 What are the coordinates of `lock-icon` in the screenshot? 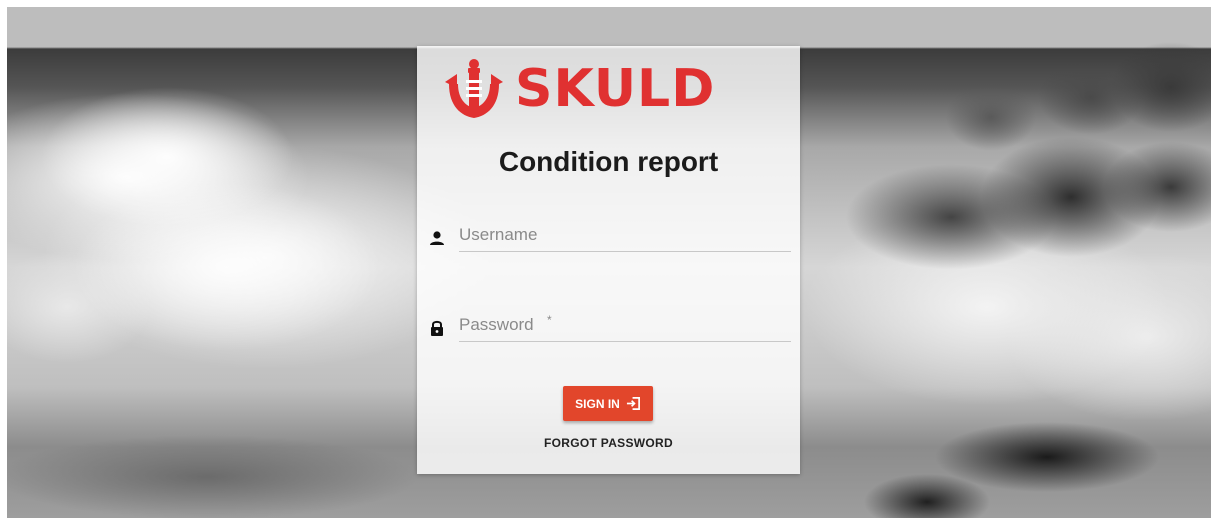 It's located at (437, 328).